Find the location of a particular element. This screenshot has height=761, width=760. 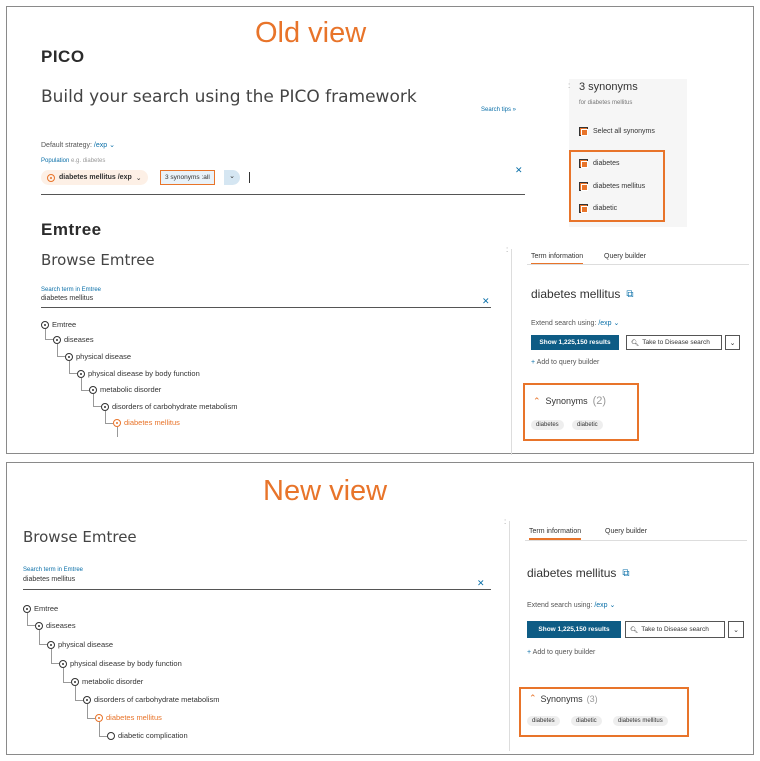

synonym-option: diabetes mellitus is located at coordinates (612, 186).